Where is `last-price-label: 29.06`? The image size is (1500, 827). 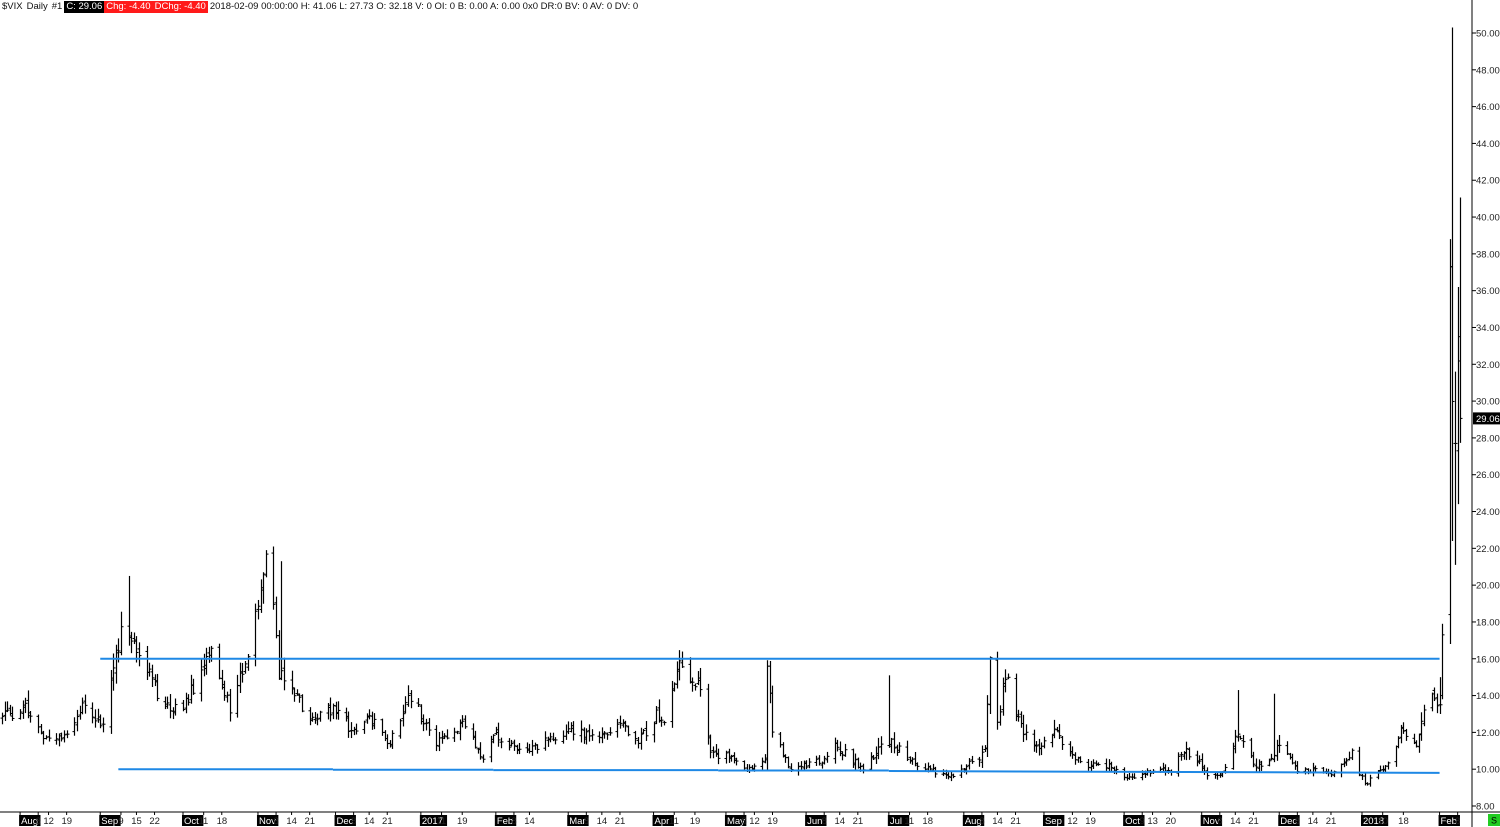 last-price-label: 29.06 is located at coordinates (1488, 419).